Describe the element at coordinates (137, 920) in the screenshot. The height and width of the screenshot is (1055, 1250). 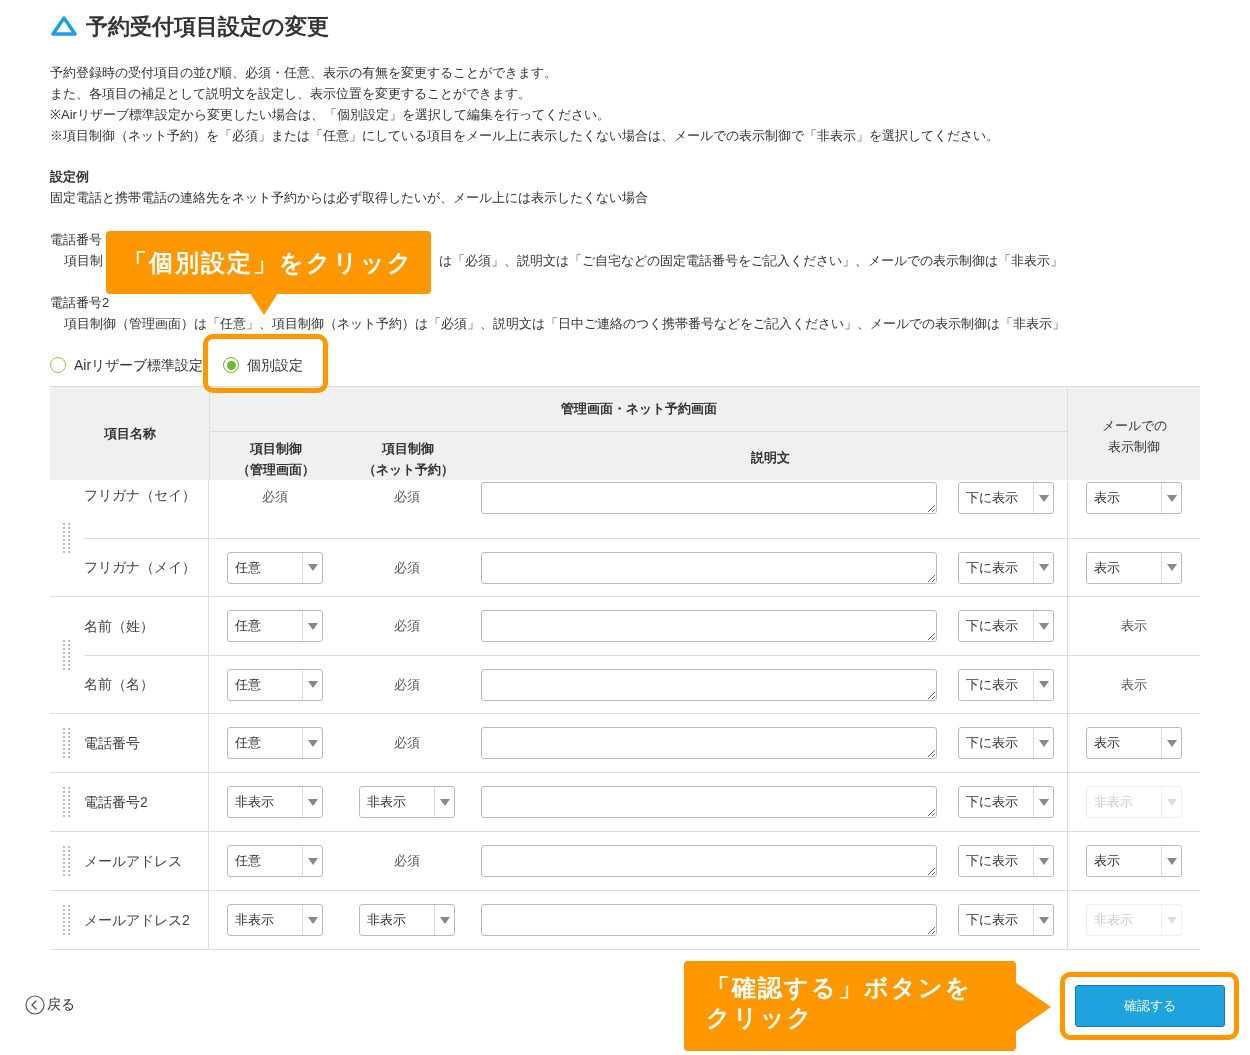
I see `item-name: メールアドレス2` at that location.